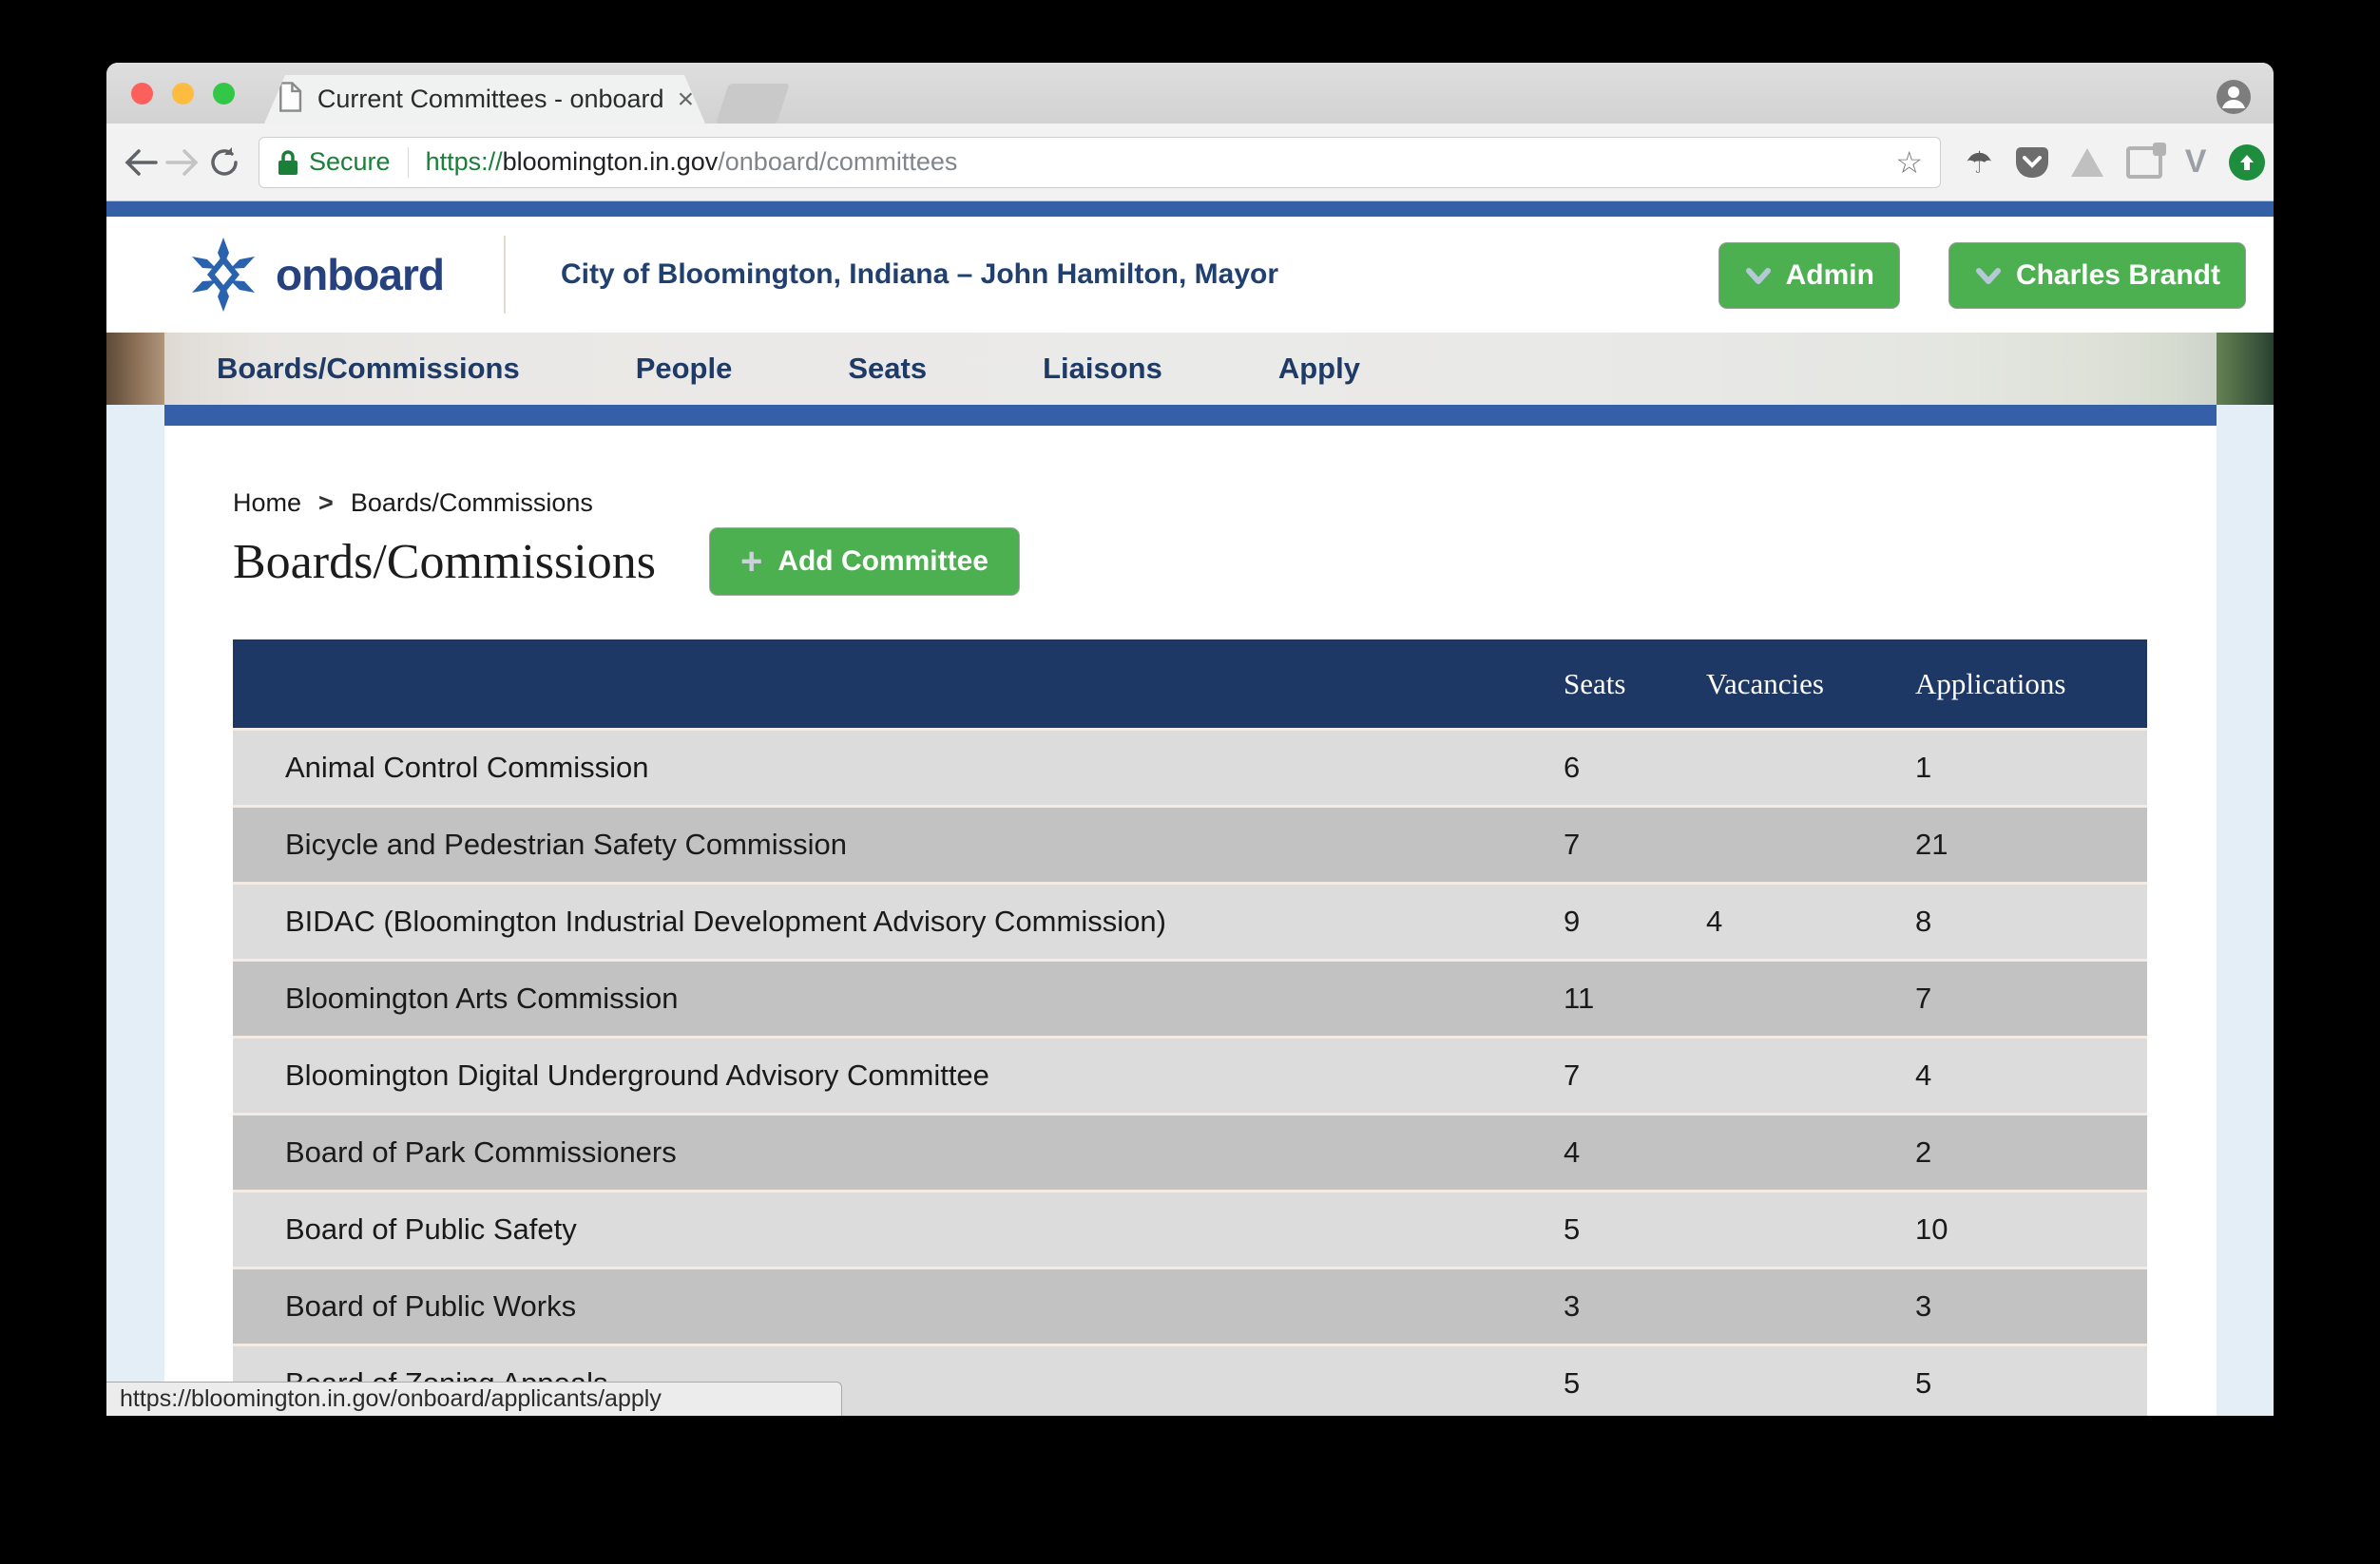 This screenshot has height=1564, width=2380. I want to click on table-row: Animal Control Commission 6 1, so click(1190, 766).